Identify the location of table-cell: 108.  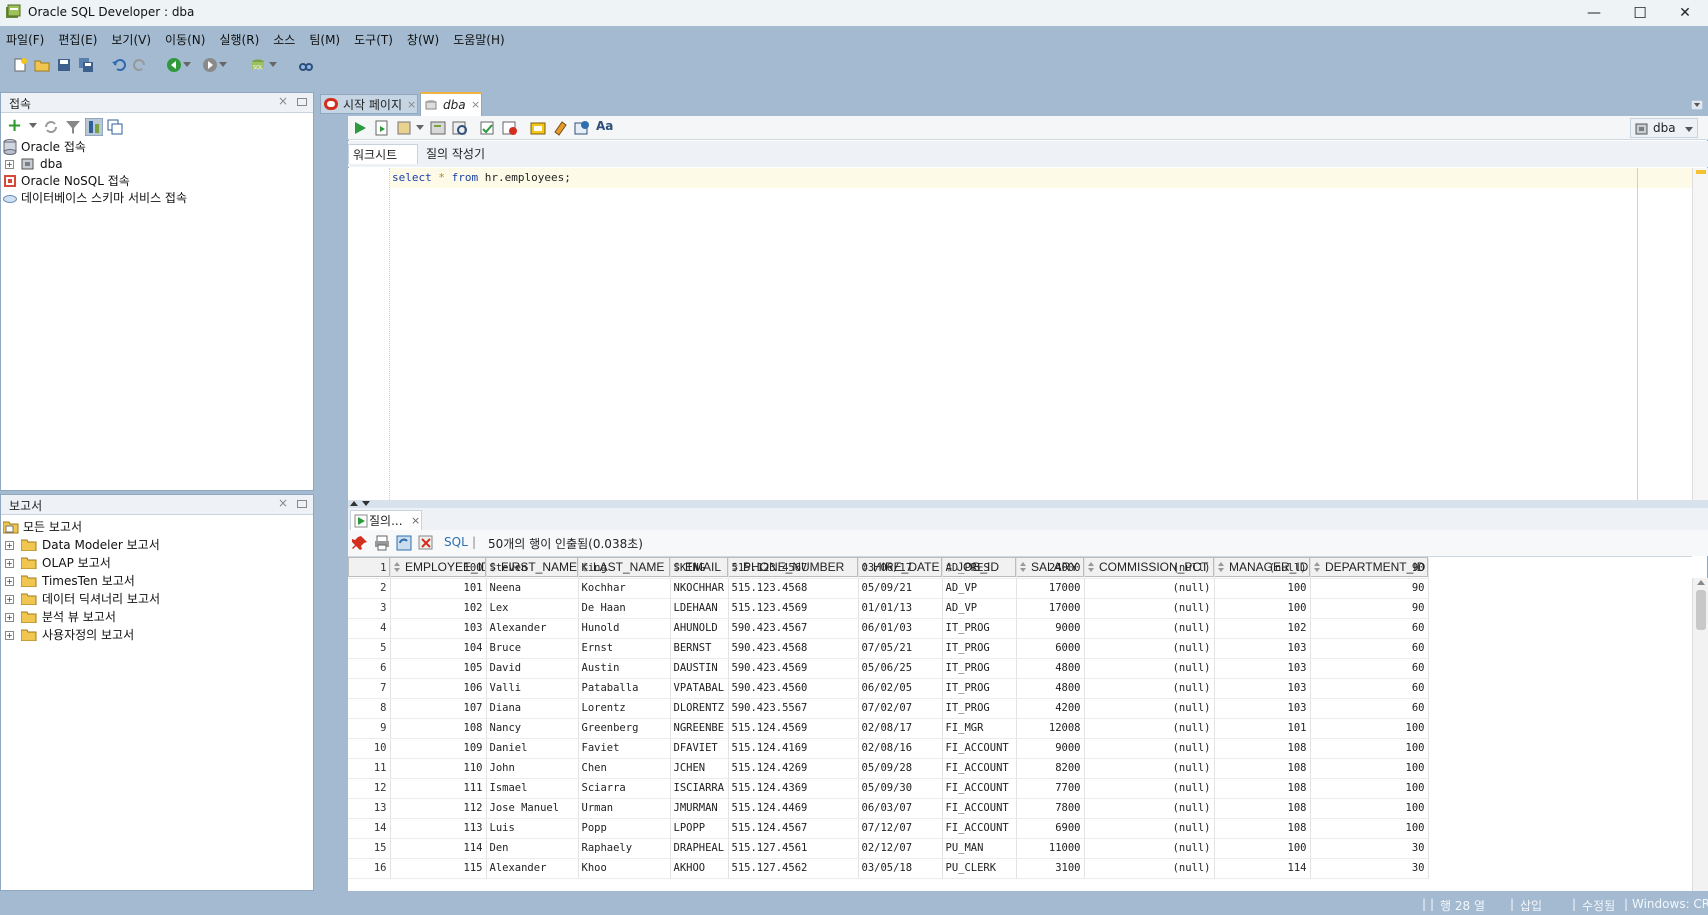
(1262, 828).